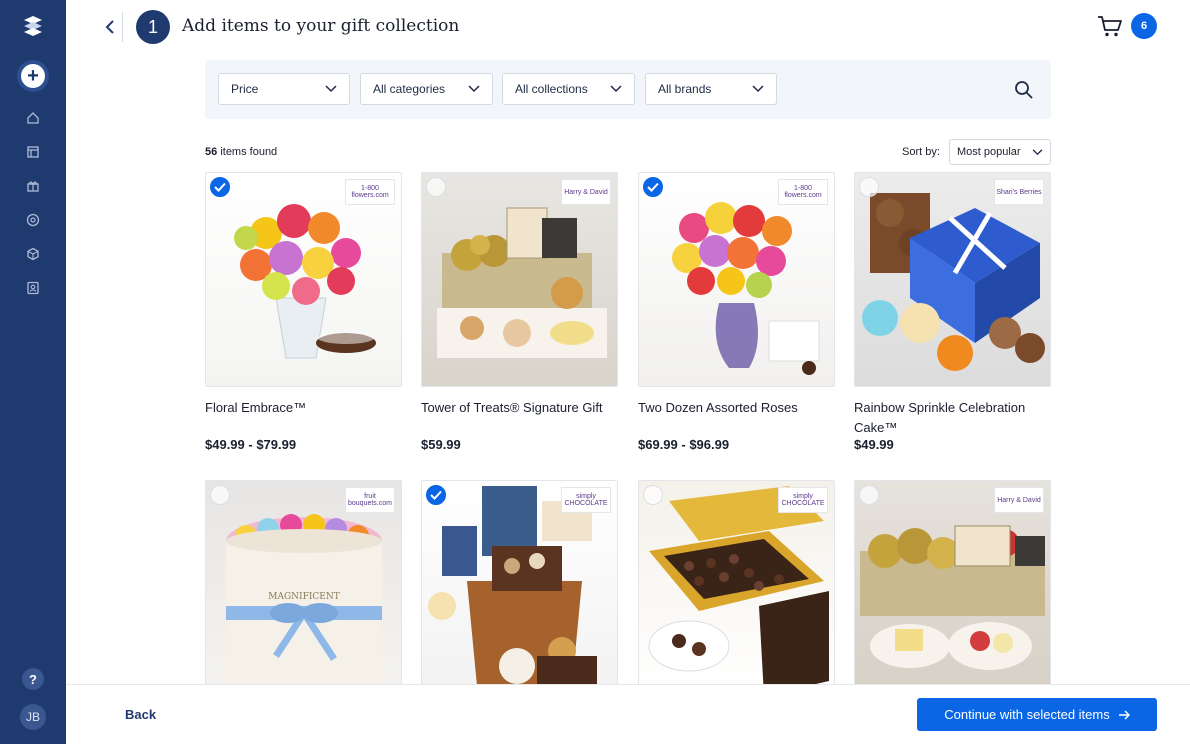  I want to click on results-count: 56 items found, so click(241, 152).